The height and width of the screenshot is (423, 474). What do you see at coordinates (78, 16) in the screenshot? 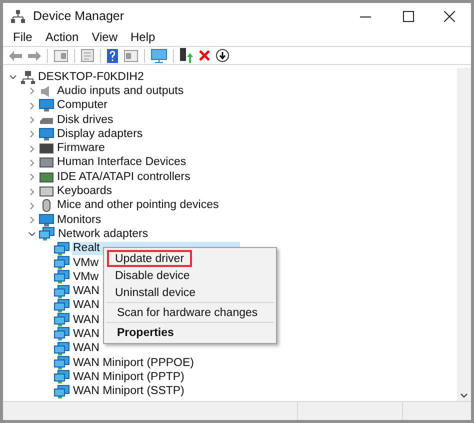
I see `window-title: Device Manager` at bounding box center [78, 16].